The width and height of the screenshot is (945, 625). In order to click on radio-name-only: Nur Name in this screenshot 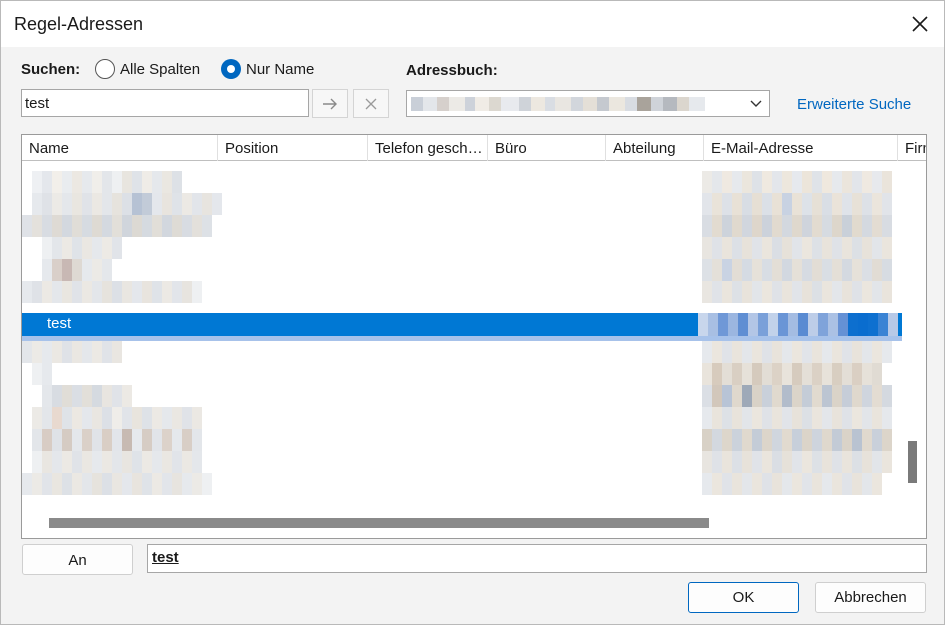, I will do `click(267, 69)`.